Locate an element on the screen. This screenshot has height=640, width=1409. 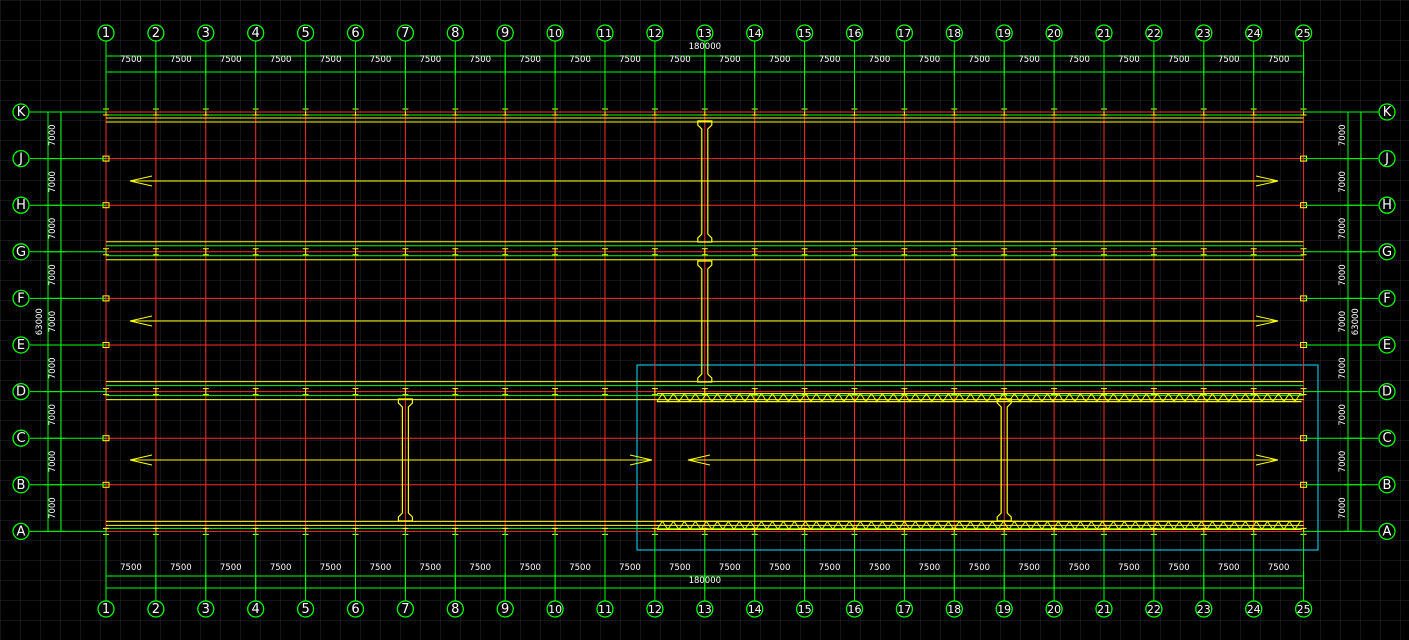
row-bubble-right-A: A is located at coordinates (1387, 531).